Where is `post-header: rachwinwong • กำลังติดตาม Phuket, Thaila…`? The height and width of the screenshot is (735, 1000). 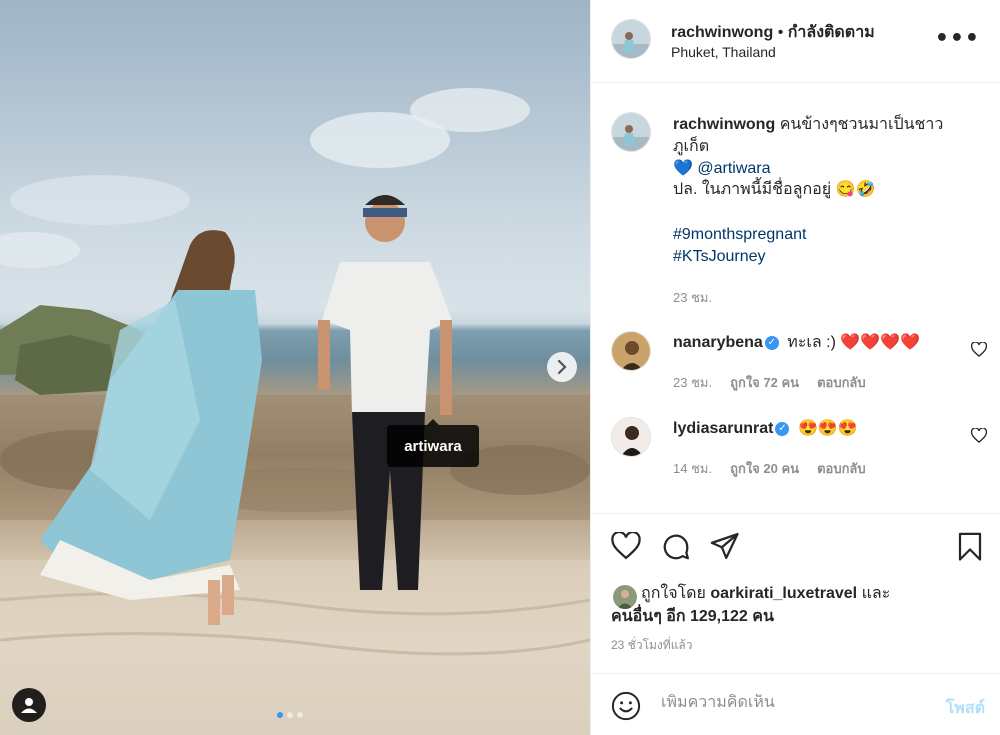
post-header: rachwinwong • กำลังติดตาม Phuket, Thaila… is located at coordinates (795, 41).